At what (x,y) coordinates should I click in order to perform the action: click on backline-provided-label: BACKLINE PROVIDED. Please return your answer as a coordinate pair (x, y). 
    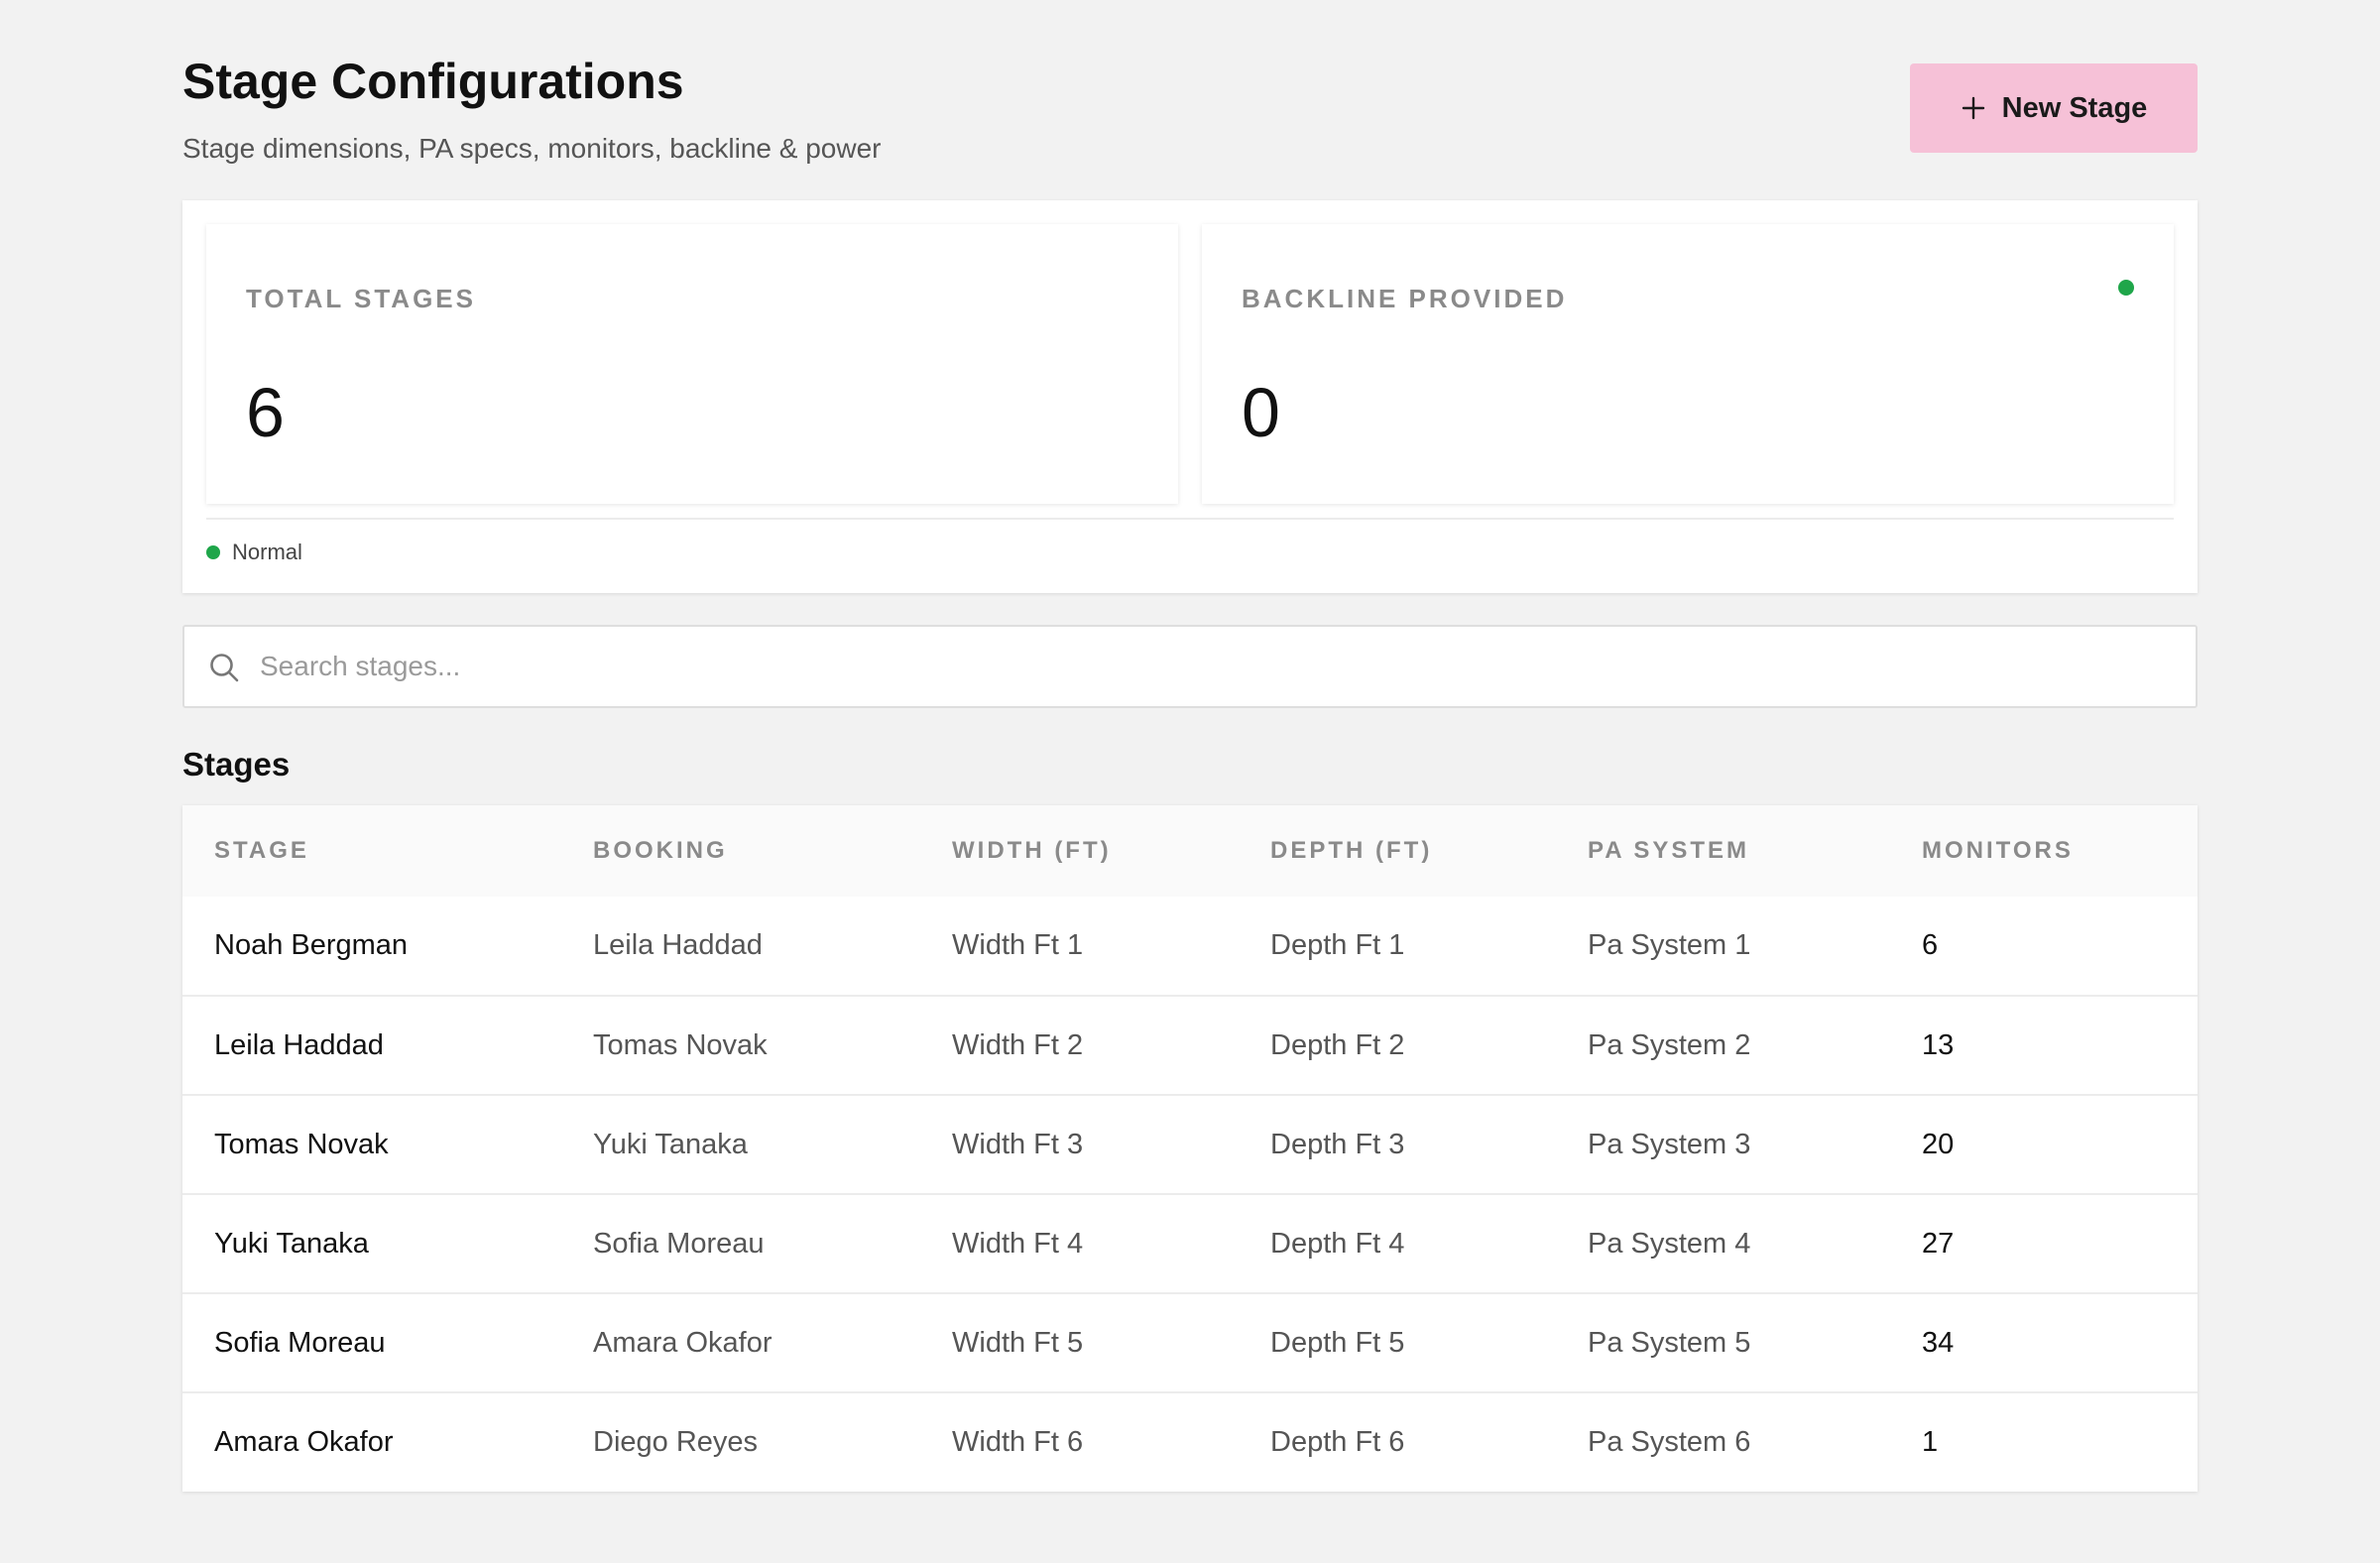
    Looking at the image, I should click on (1405, 299).